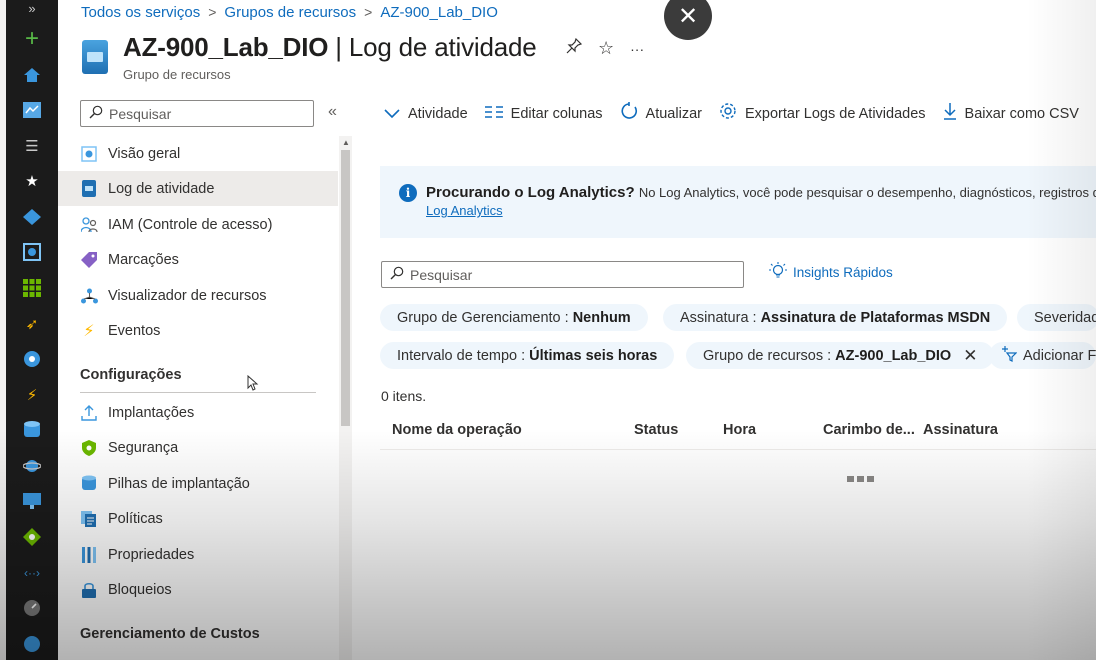 Image resolution: width=1096 pixels, height=660 pixels. What do you see at coordinates (893, 355) in the screenshot?
I see `filter-pill-value: AZ-900_Lab_DIO` at bounding box center [893, 355].